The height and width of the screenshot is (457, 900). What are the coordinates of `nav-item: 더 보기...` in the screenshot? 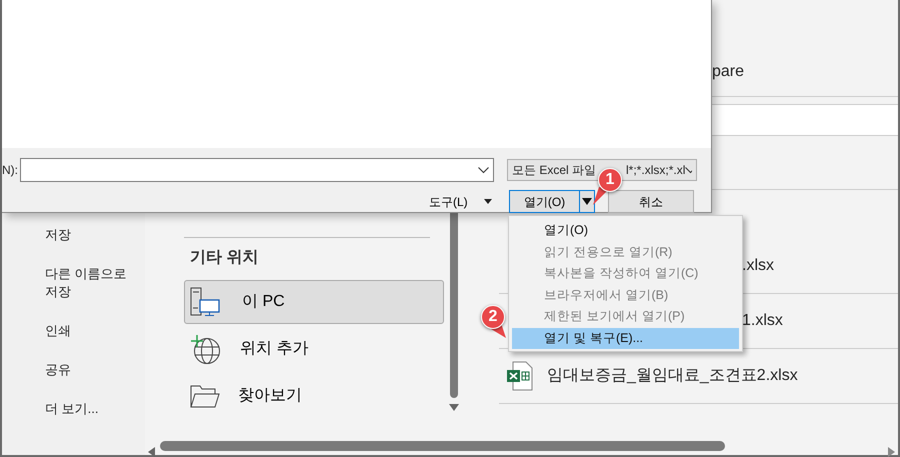 It's located at (95, 409).